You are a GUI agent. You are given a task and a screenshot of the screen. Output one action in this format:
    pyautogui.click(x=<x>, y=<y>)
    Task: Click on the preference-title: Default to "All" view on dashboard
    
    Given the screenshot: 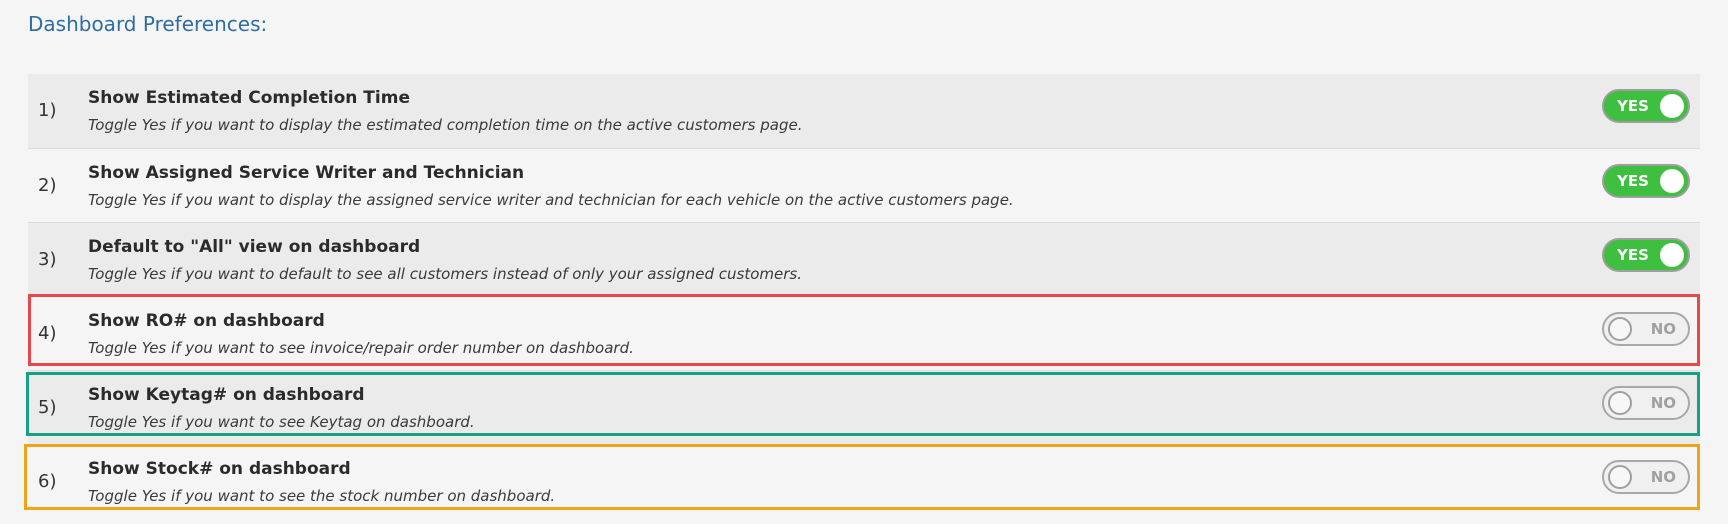 What is the action you would take?
    pyautogui.click(x=254, y=247)
    